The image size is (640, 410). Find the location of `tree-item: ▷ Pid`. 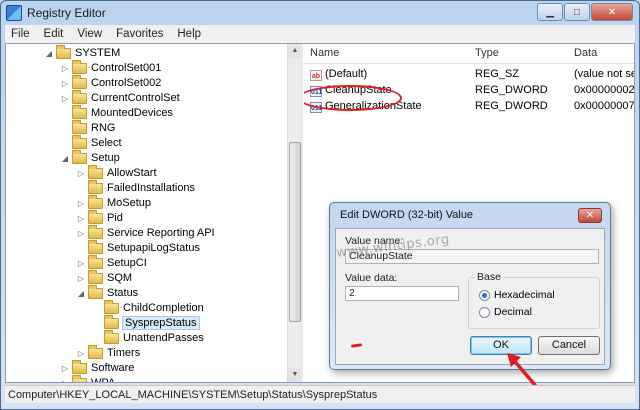

tree-item: ▷ Pid is located at coordinates (99, 217).